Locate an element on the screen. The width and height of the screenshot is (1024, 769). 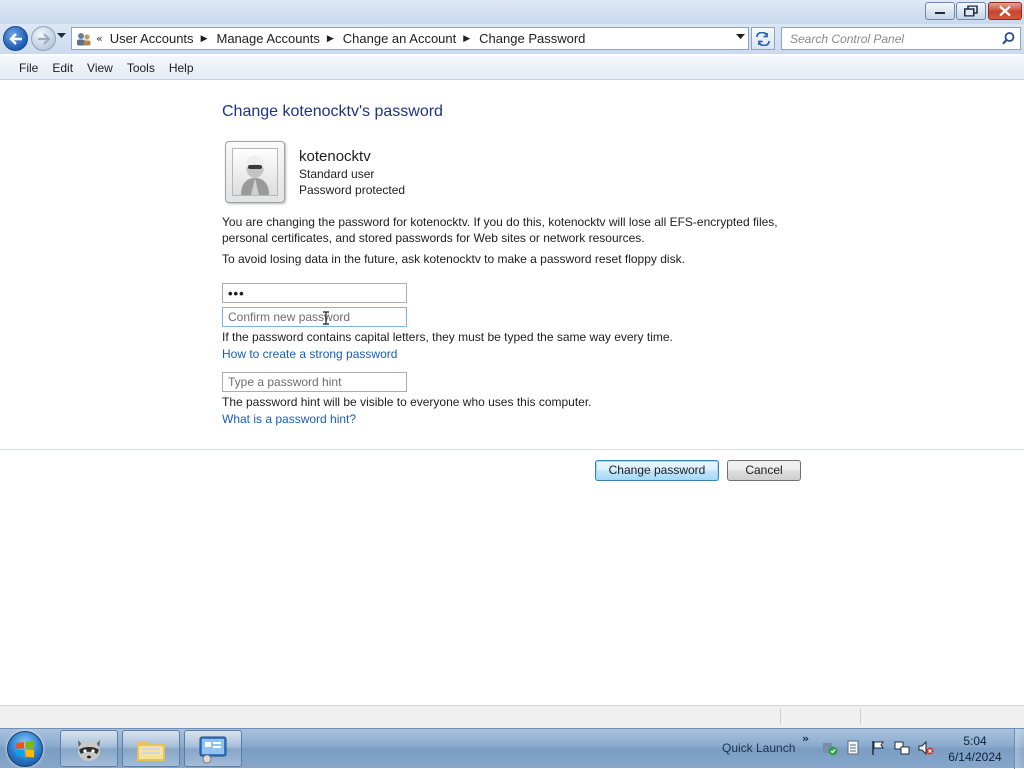
confirm-password-field is located at coordinates (314, 317).